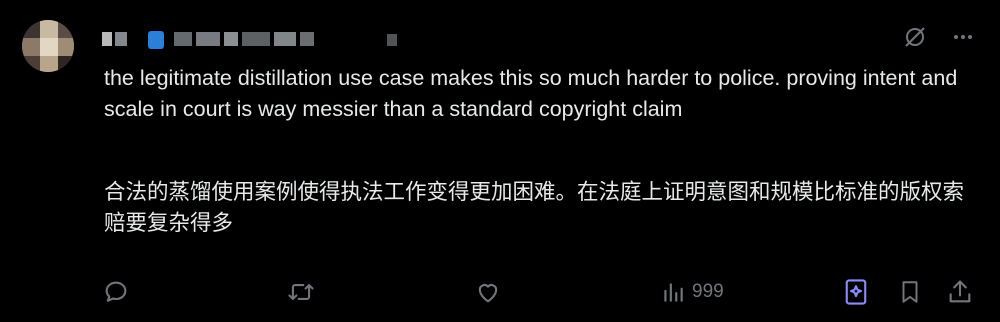 This screenshot has width=1000, height=322. I want to click on more-icon, so click(963, 37).